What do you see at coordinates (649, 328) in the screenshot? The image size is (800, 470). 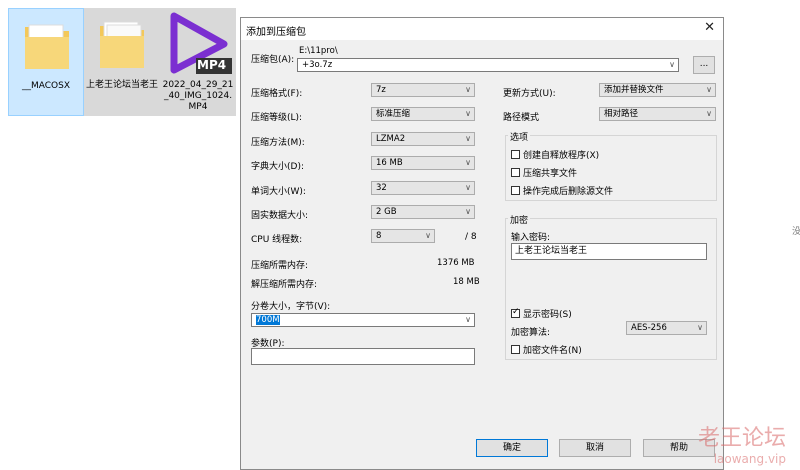 I see `enc-method-value: AES-256` at bounding box center [649, 328].